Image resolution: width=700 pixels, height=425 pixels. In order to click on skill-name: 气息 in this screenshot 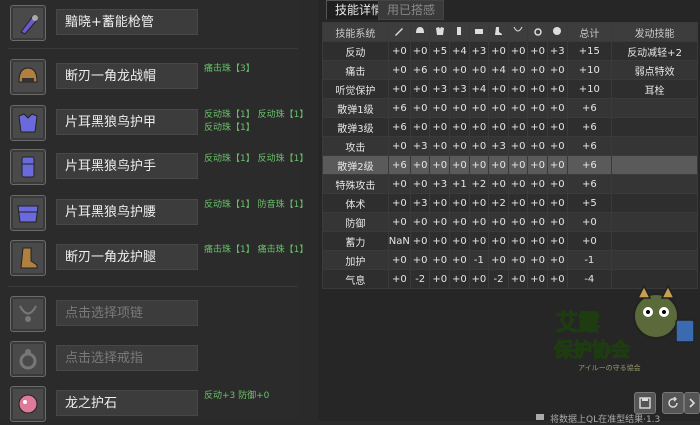, I will do `click(355, 279)`.